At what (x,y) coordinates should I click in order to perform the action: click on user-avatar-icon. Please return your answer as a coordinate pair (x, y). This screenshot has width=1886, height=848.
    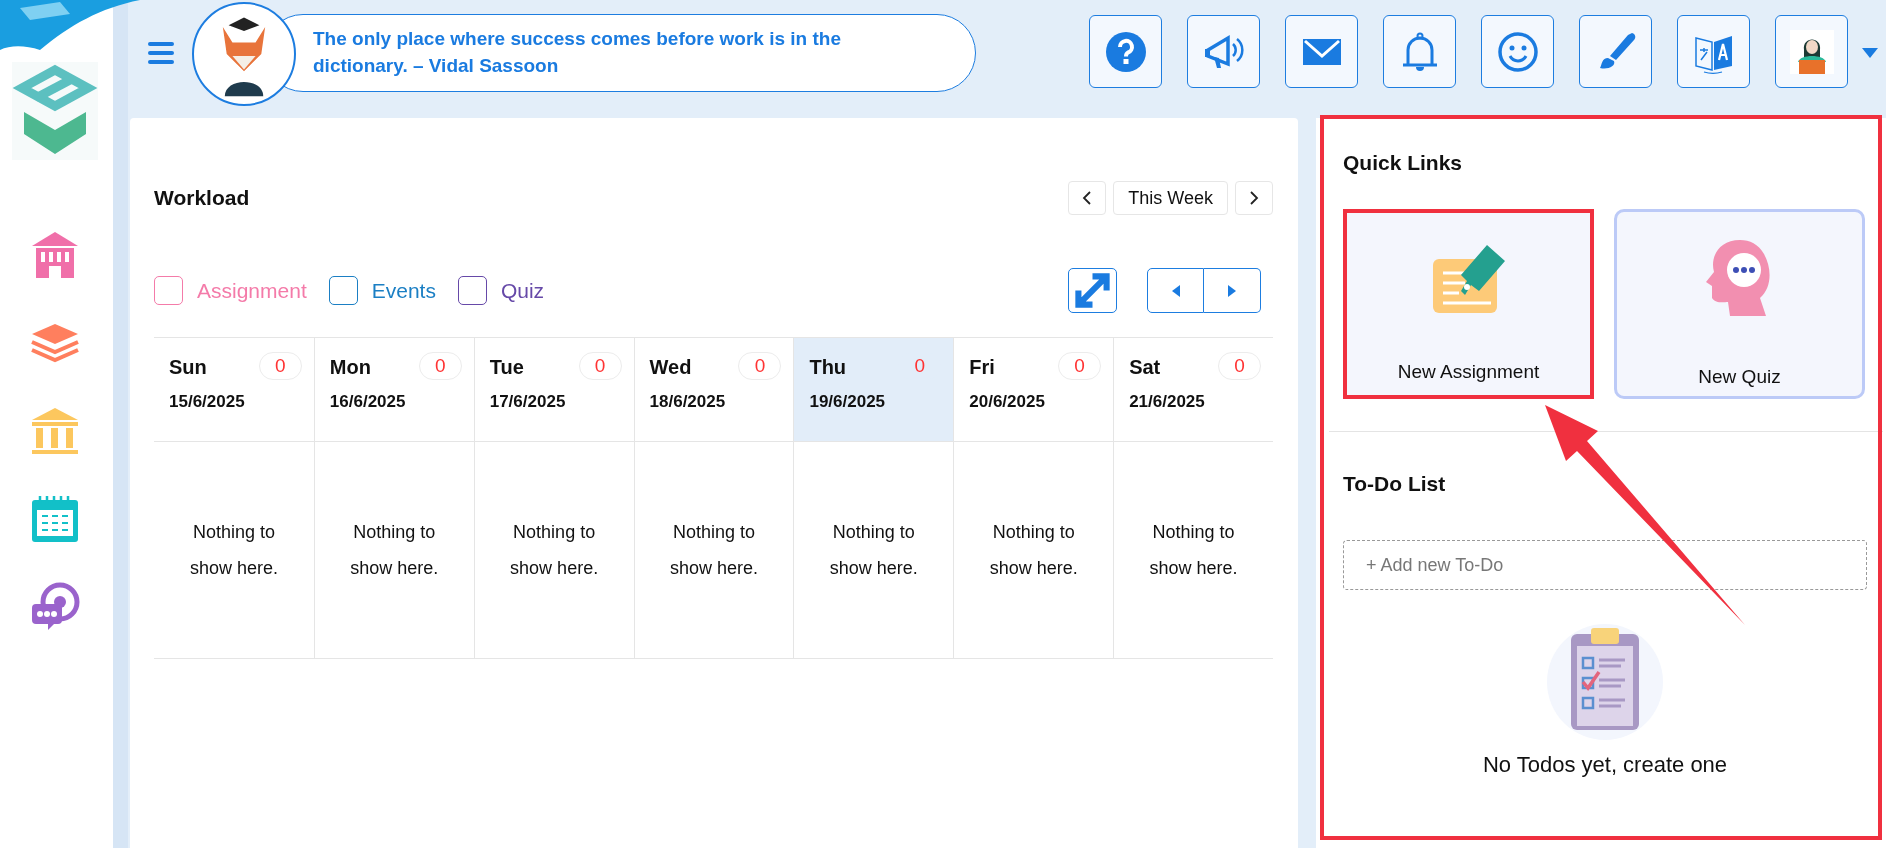
    Looking at the image, I should click on (1811, 51).